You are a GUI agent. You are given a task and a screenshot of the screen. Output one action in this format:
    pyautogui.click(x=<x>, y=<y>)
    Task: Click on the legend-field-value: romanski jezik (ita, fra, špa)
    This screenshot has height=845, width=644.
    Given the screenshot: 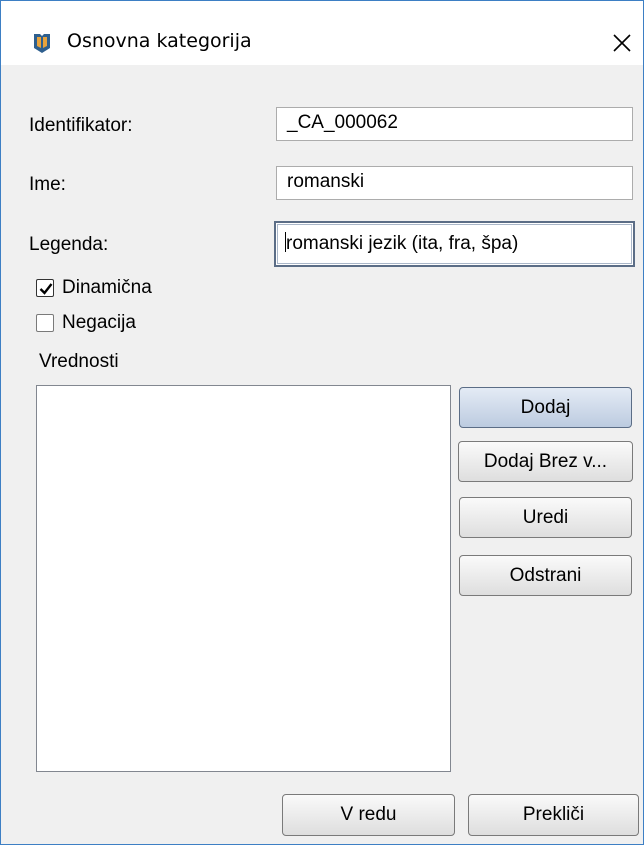 What is the action you would take?
    pyautogui.click(x=402, y=243)
    